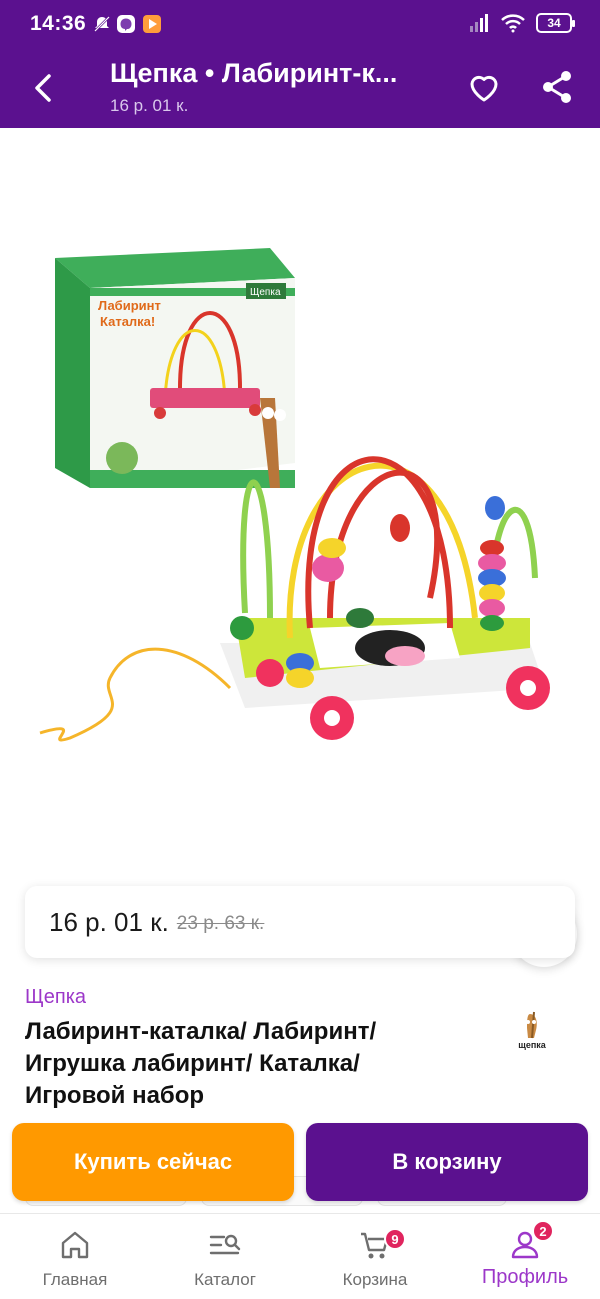 This screenshot has width=600, height=1299. What do you see at coordinates (375, 1279) in the screenshot?
I see `nav-label-cart: Корзина` at bounding box center [375, 1279].